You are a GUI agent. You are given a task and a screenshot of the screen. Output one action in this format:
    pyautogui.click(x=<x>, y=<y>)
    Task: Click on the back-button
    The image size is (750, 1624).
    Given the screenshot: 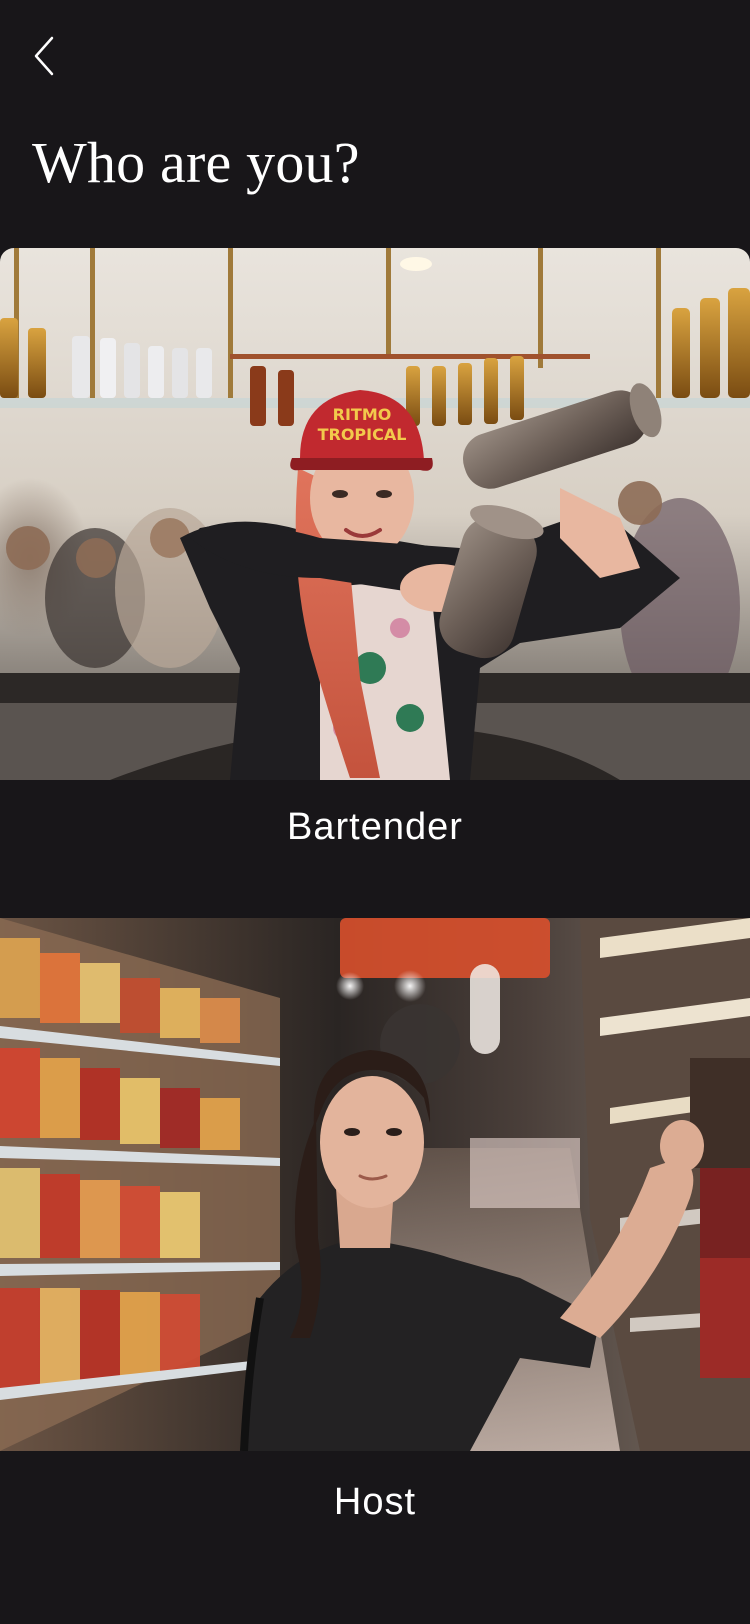 What is the action you would take?
    pyautogui.click(x=46, y=56)
    